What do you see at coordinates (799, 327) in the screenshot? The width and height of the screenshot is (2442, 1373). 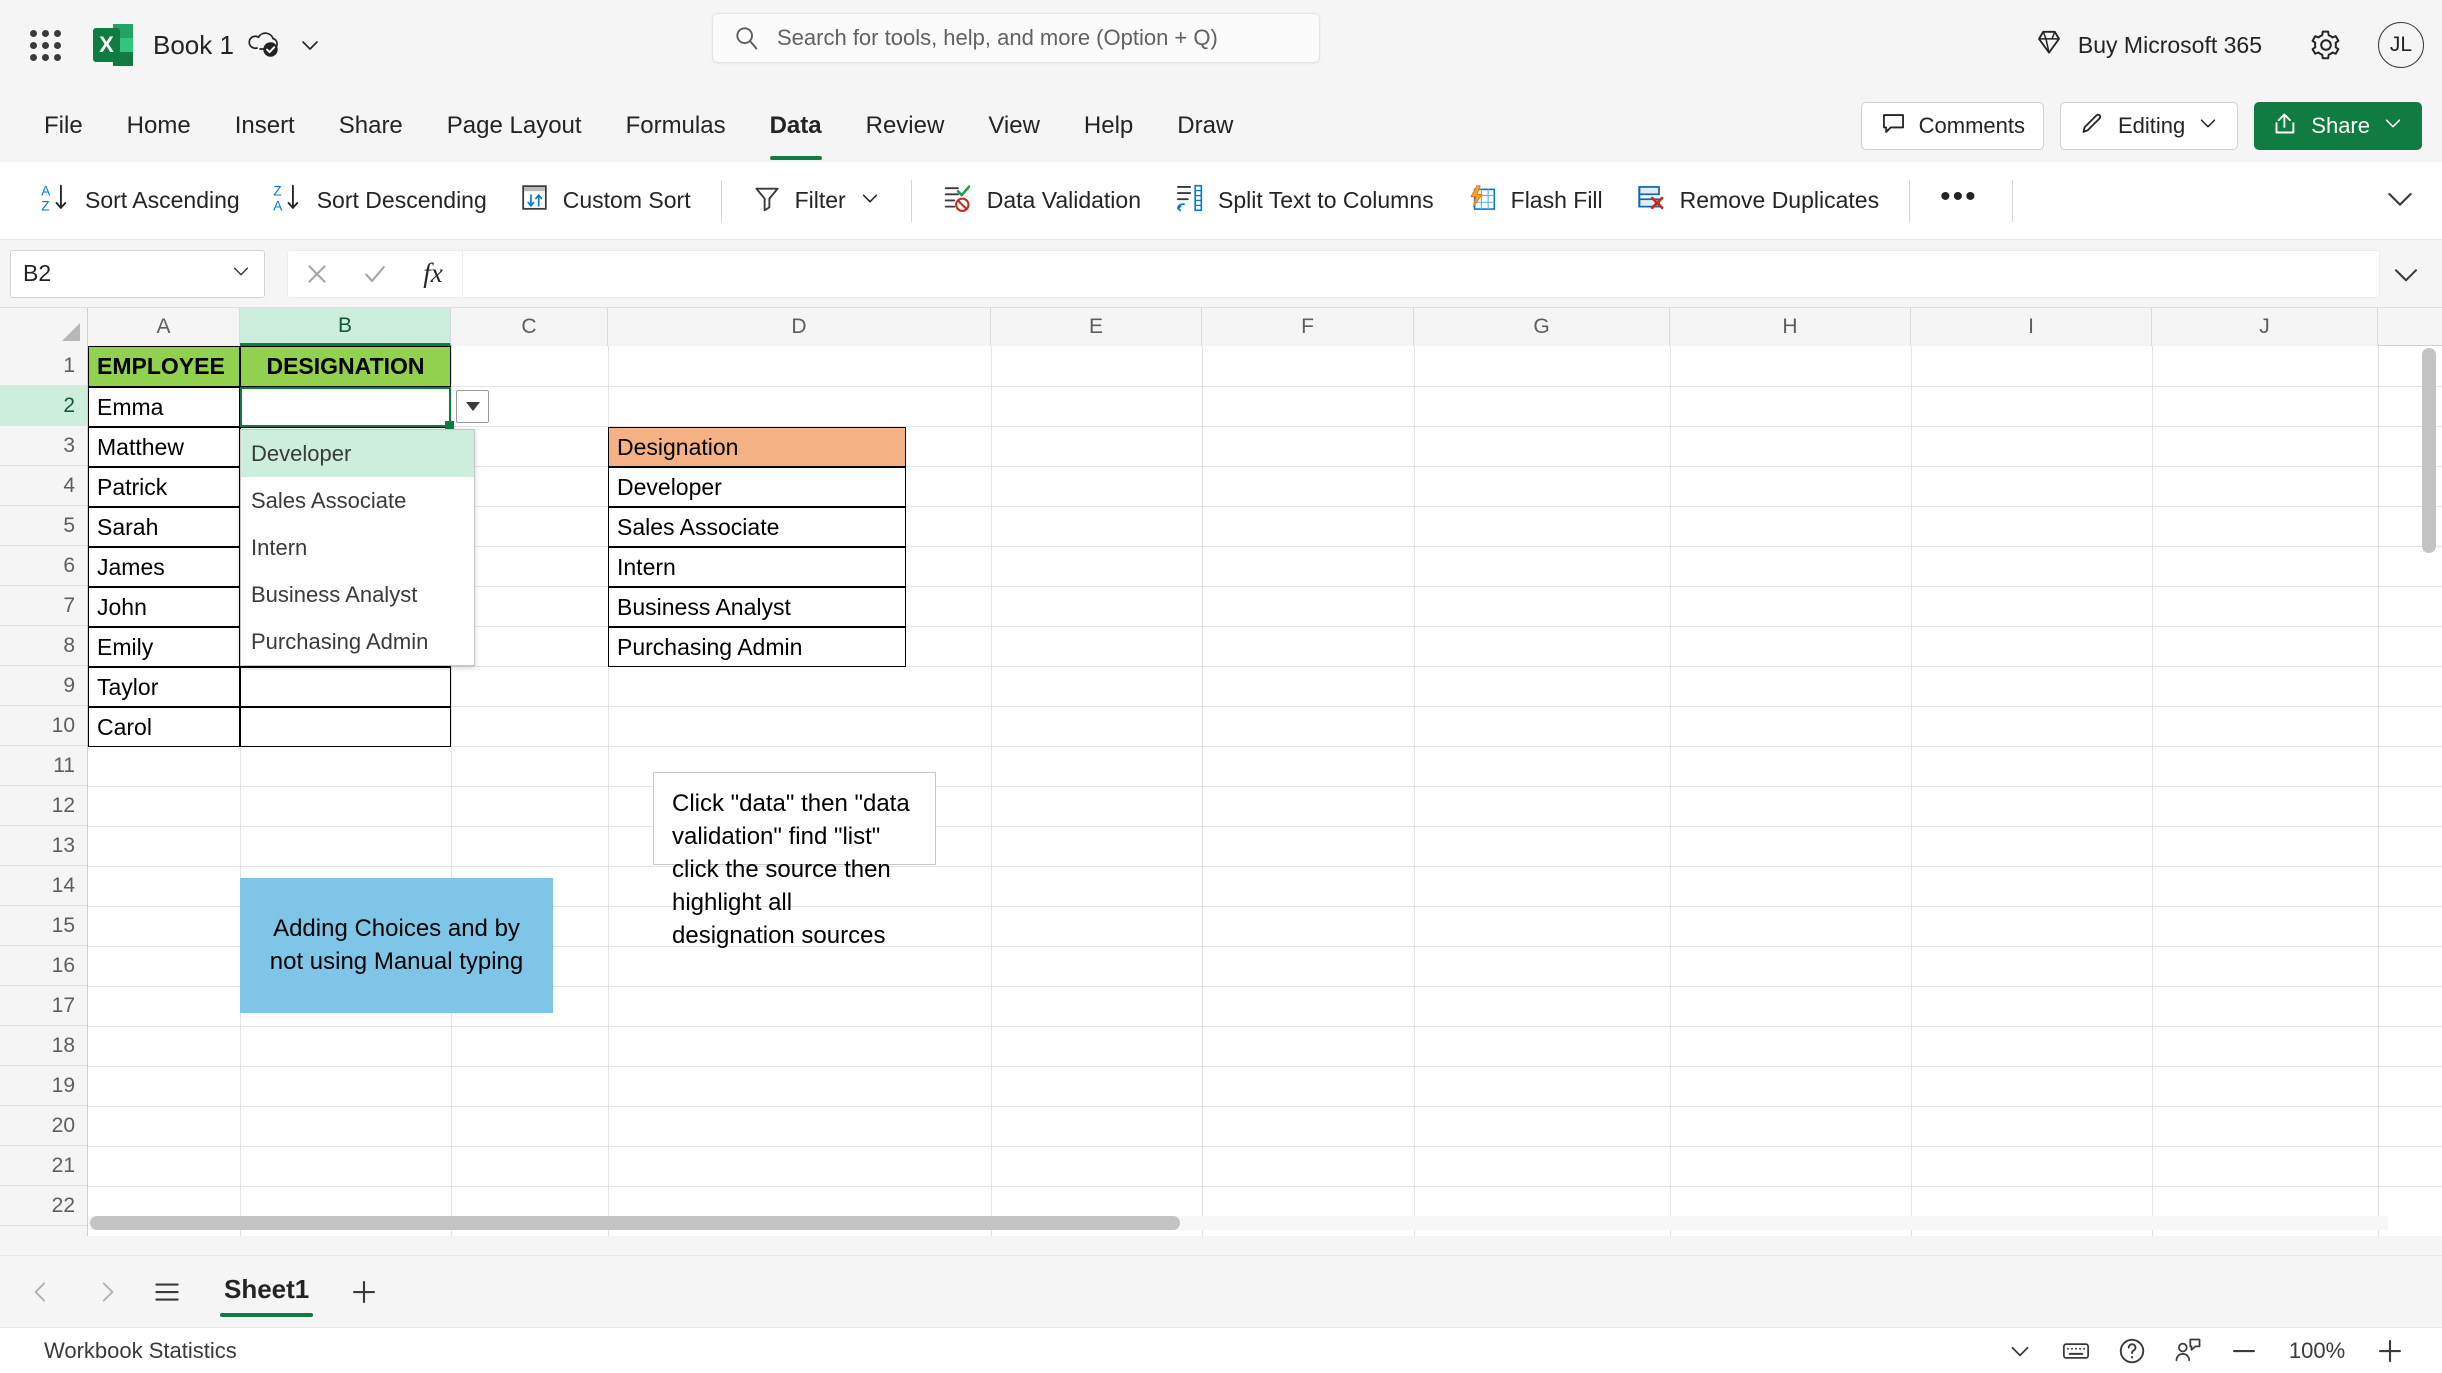 I see `column-header-d: D` at bounding box center [799, 327].